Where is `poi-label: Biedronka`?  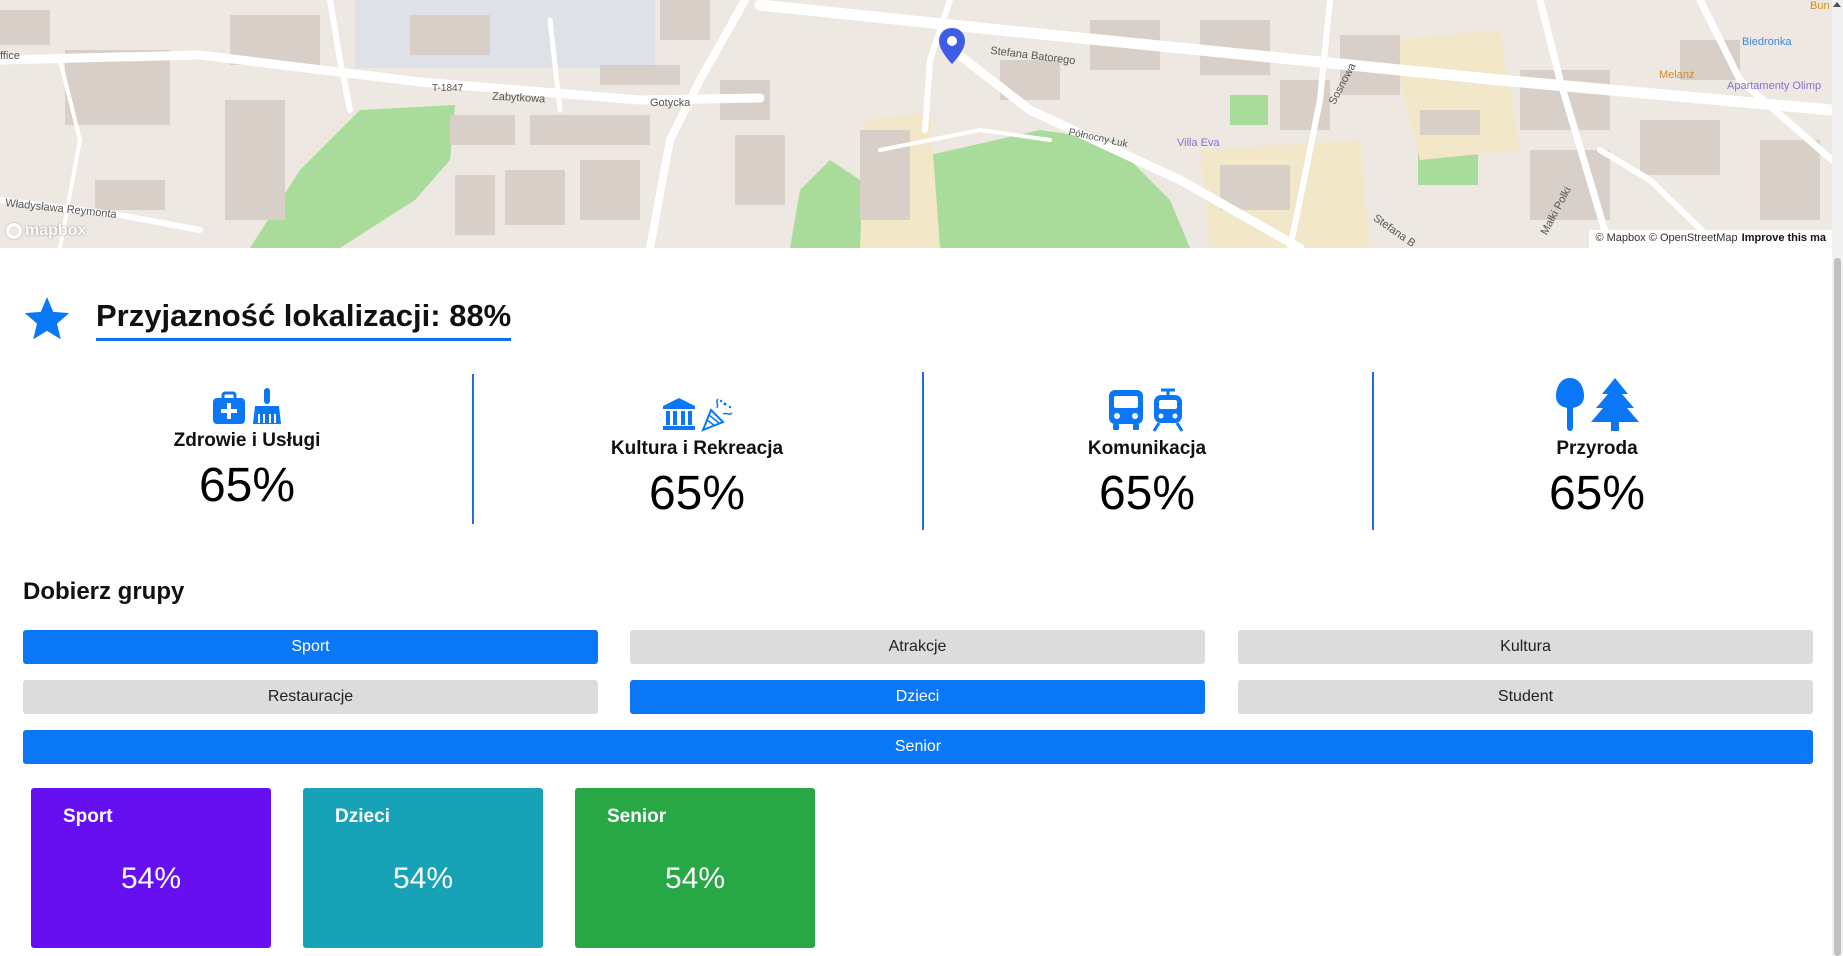 poi-label: Biedronka is located at coordinates (1767, 42).